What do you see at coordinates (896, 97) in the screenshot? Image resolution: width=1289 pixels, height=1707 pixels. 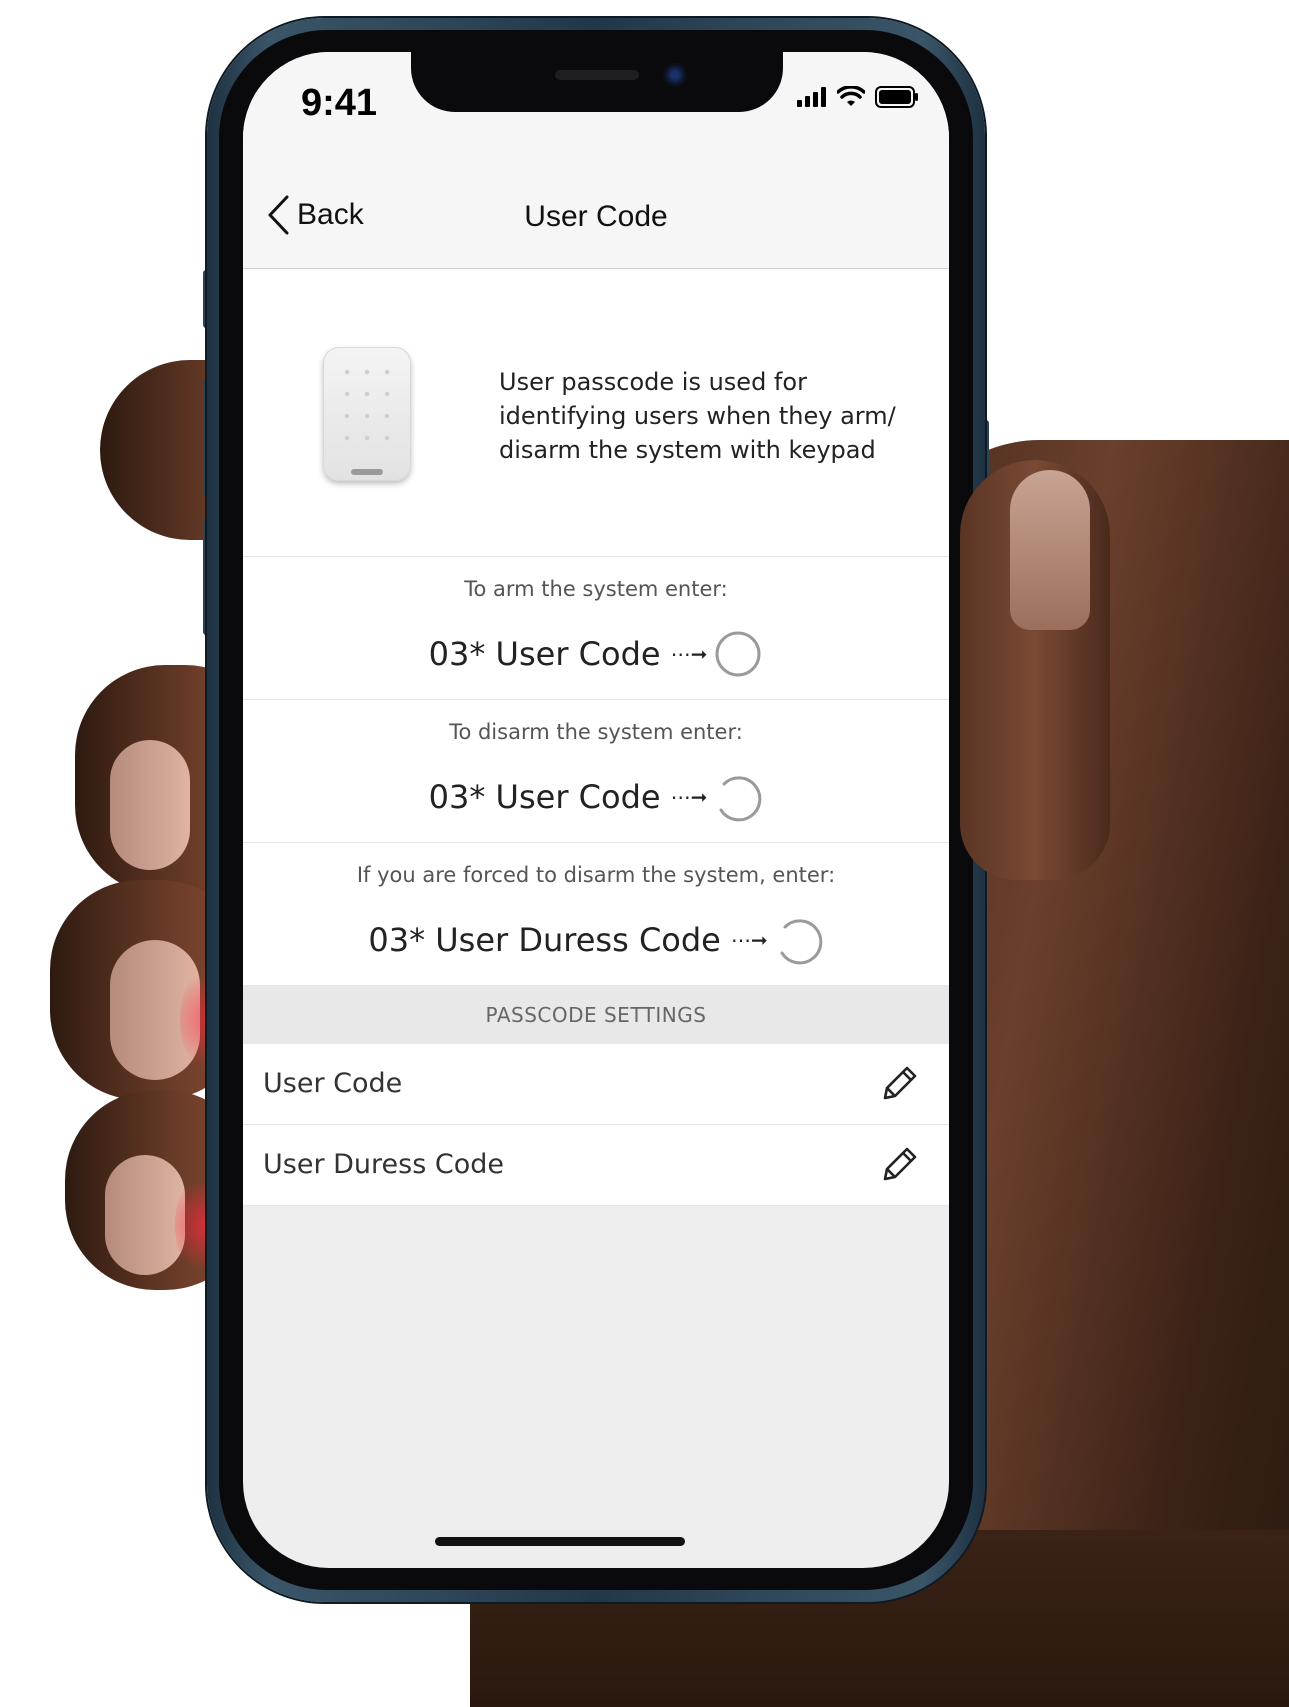 I see `battery-icon` at bounding box center [896, 97].